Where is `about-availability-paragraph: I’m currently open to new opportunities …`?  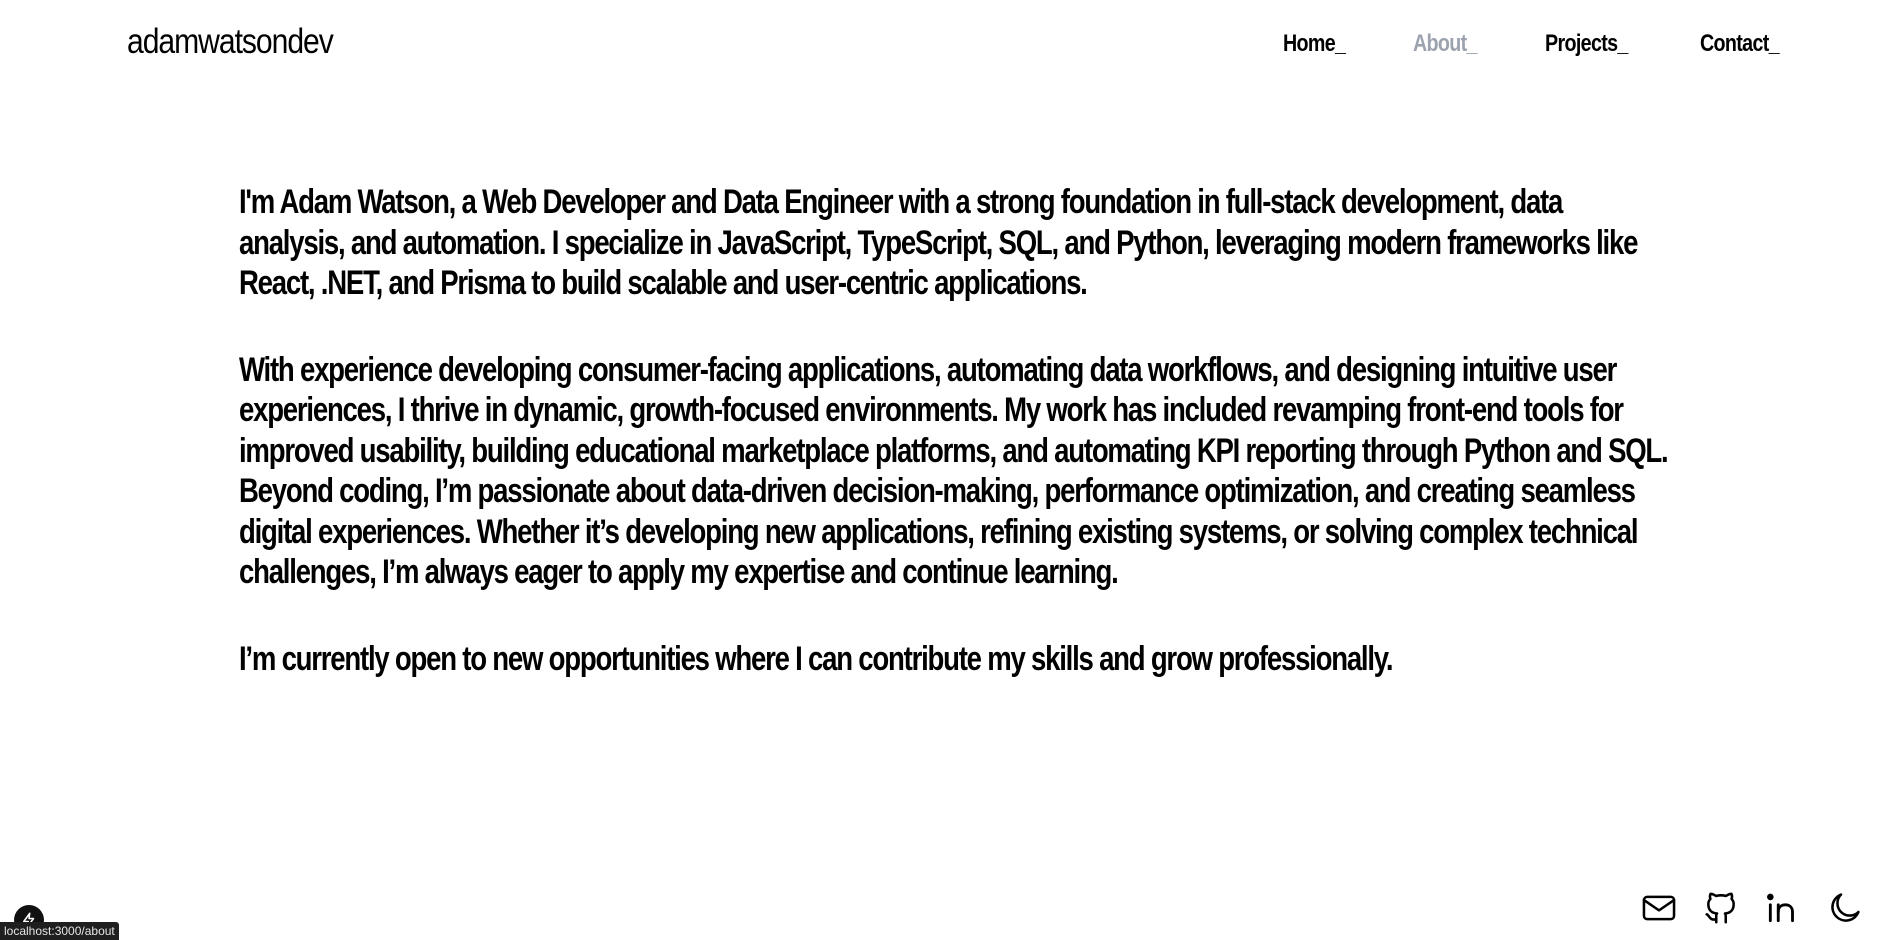 about-availability-paragraph: I’m currently open to new opportunities … is located at coordinates (816, 658).